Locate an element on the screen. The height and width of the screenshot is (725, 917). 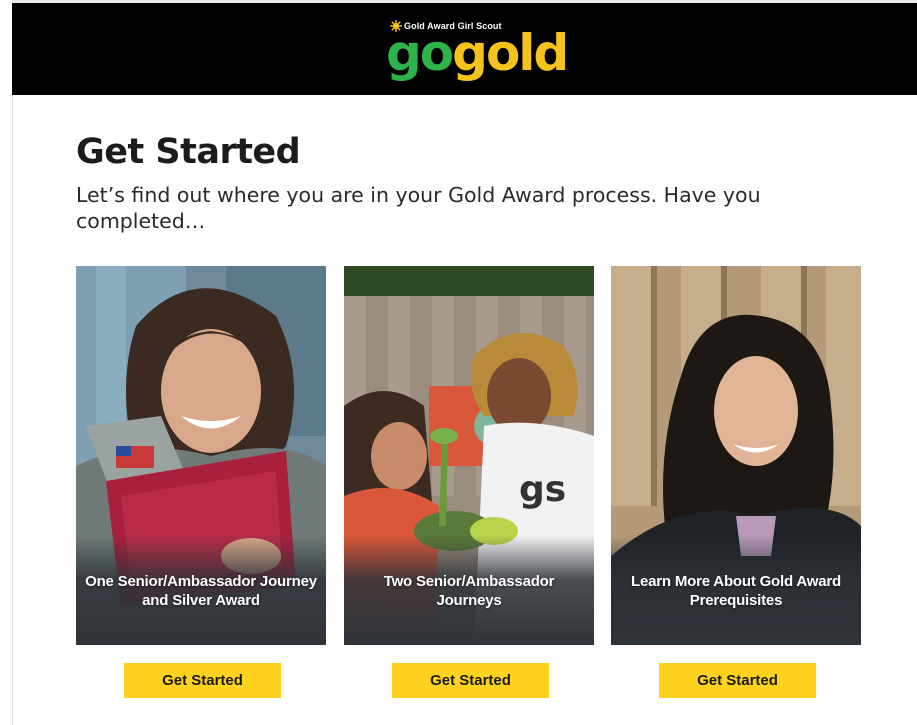
logo-go-text: go is located at coordinates (420, 53).